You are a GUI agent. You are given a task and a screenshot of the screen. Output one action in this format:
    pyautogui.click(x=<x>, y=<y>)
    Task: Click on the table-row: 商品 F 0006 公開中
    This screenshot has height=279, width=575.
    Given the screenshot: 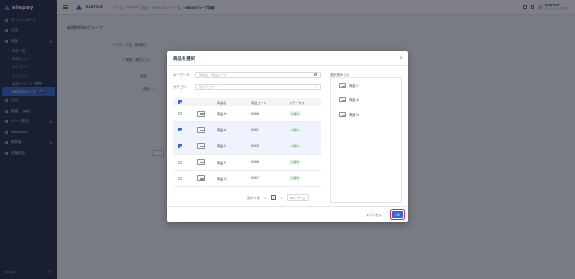 What is the action you would take?
    pyautogui.click(x=247, y=163)
    